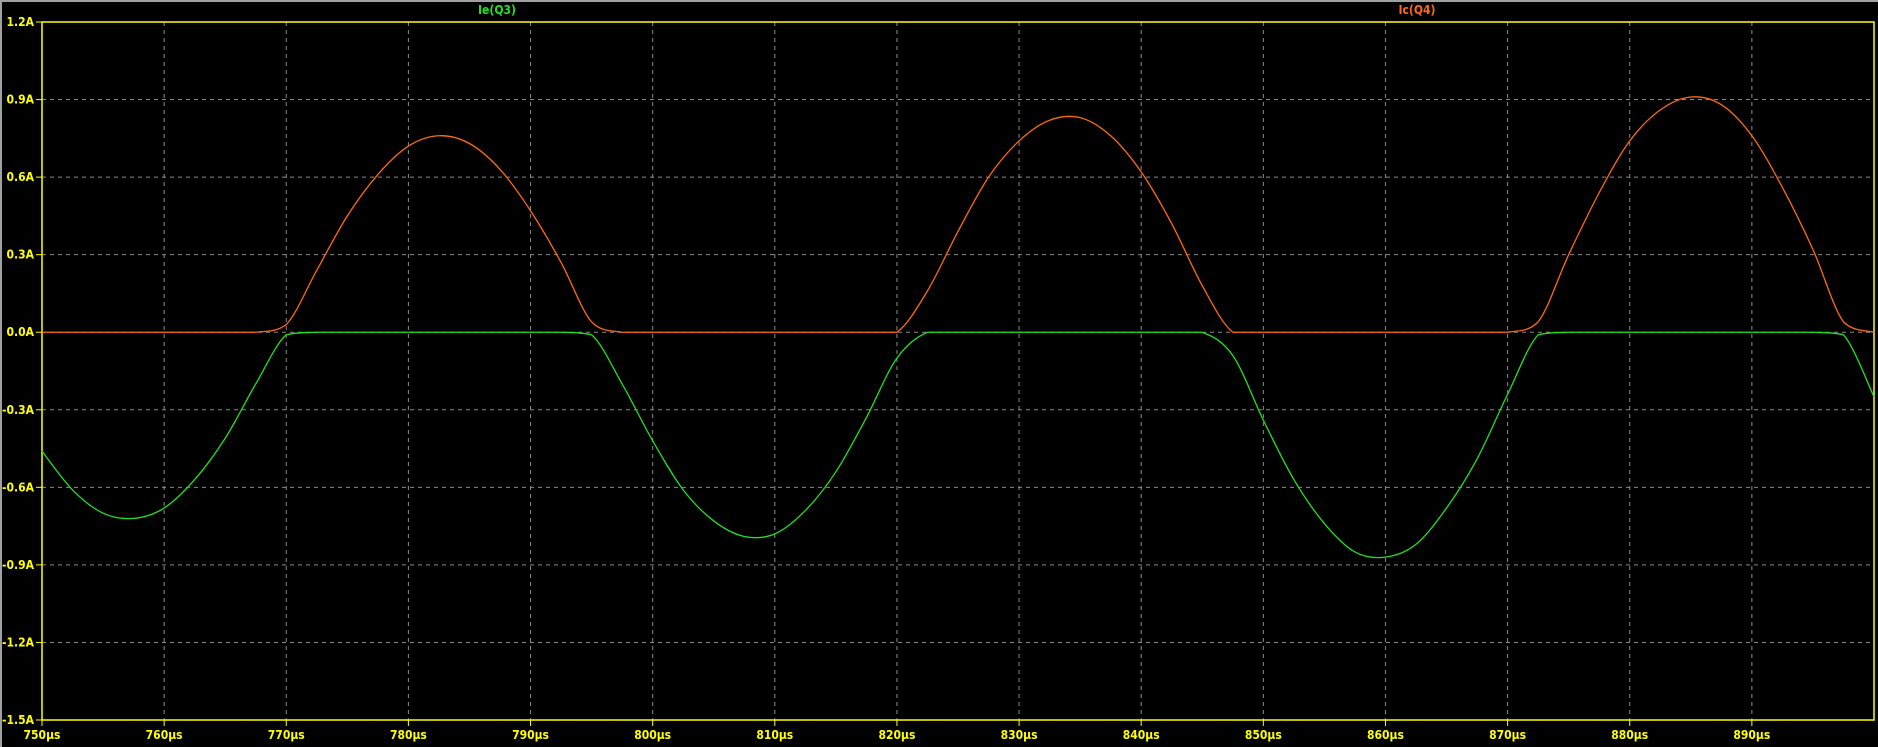 Image resolution: width=1878 pixels, height=747 pixels. What do you see at coordinates (408, 735) in the screenshot?
I see `x-tick-label: 780µs` at bounding box center [408, 735].